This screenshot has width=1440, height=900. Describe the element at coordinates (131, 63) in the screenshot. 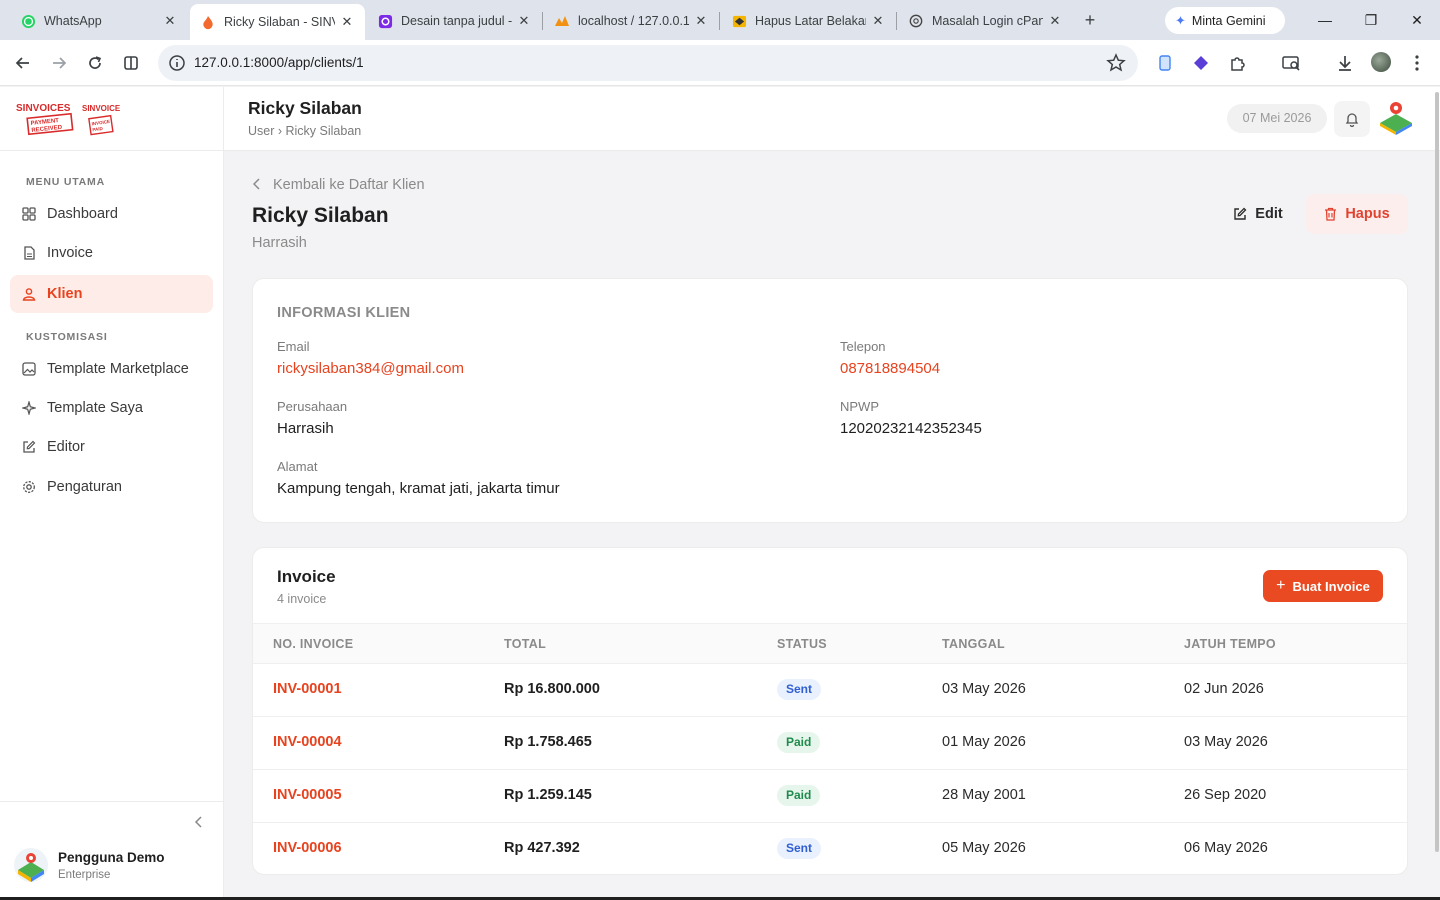

I see `split-view-icon` at that location.